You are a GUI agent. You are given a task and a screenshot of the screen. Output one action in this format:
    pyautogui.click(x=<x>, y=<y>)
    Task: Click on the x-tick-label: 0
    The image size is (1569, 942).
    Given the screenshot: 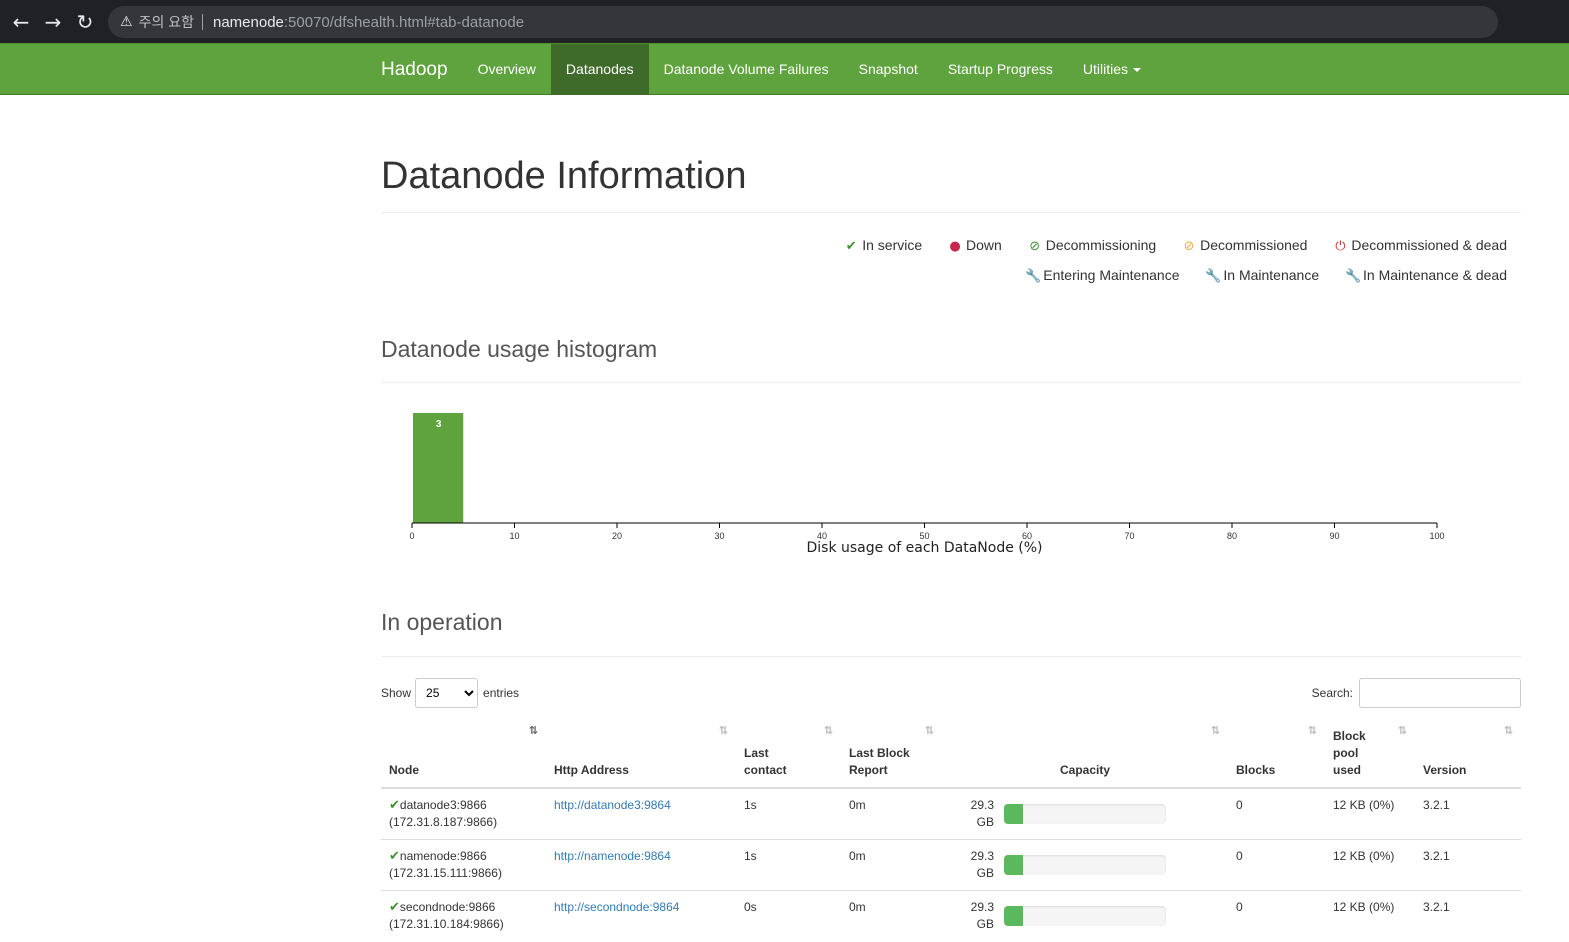 What is the action you would take?
    pyautogui.click(x=411, y=536)
    